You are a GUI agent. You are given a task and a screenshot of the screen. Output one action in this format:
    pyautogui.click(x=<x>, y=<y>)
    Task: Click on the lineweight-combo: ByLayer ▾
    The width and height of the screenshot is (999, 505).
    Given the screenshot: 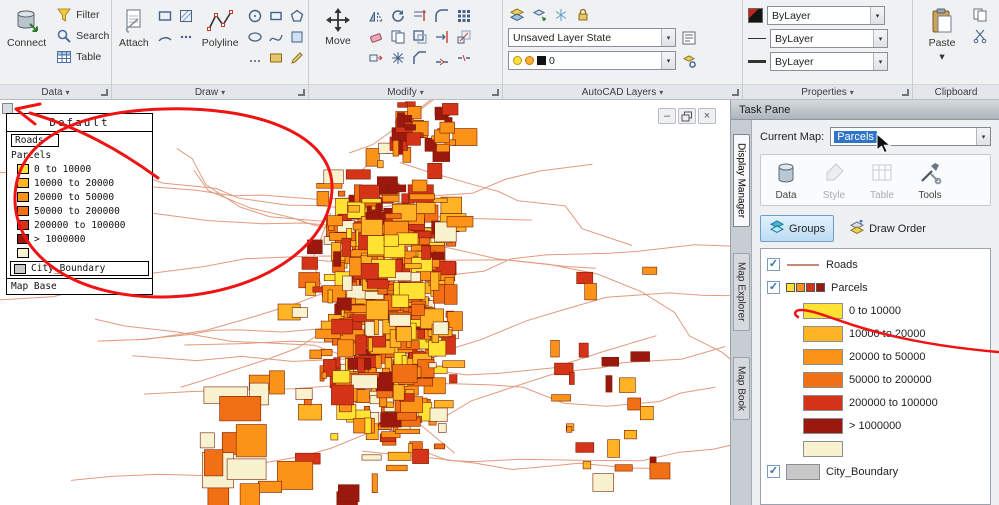 What is the action you would take?
    pyautogui.click(x=829, y=61)
    